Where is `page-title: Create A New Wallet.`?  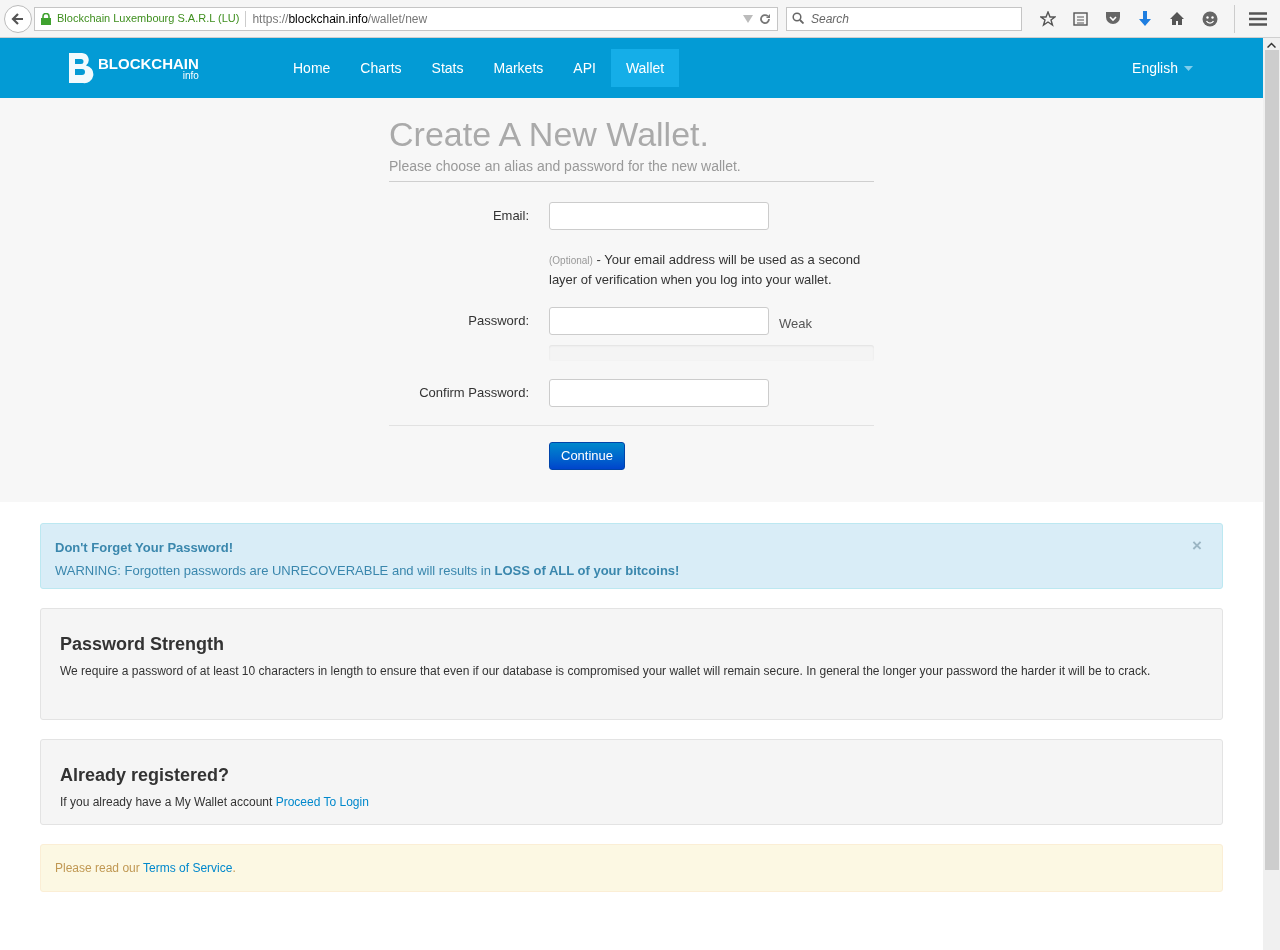 page-title: Create A New Wallet. is located at coordinates (549, 134).